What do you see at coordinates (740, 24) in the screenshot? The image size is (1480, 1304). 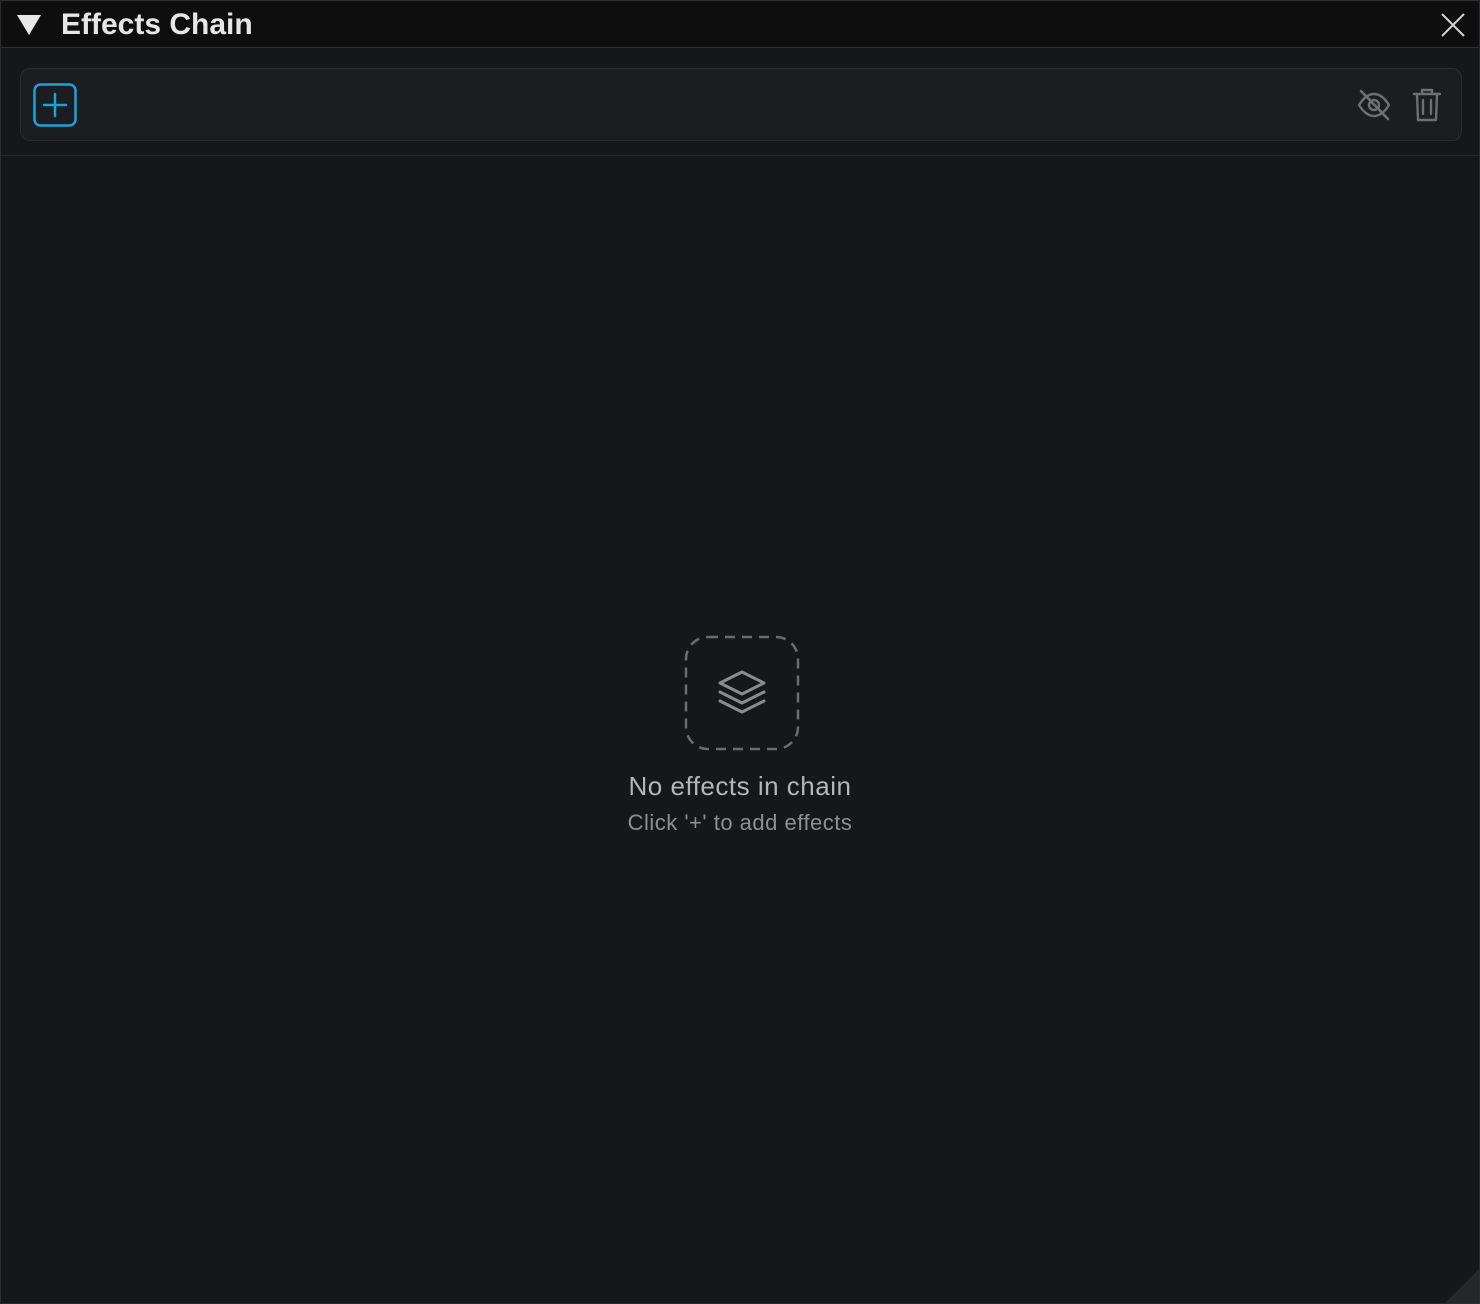 I see `title-bar: Effects Chain` at bounding box center [740, 24].